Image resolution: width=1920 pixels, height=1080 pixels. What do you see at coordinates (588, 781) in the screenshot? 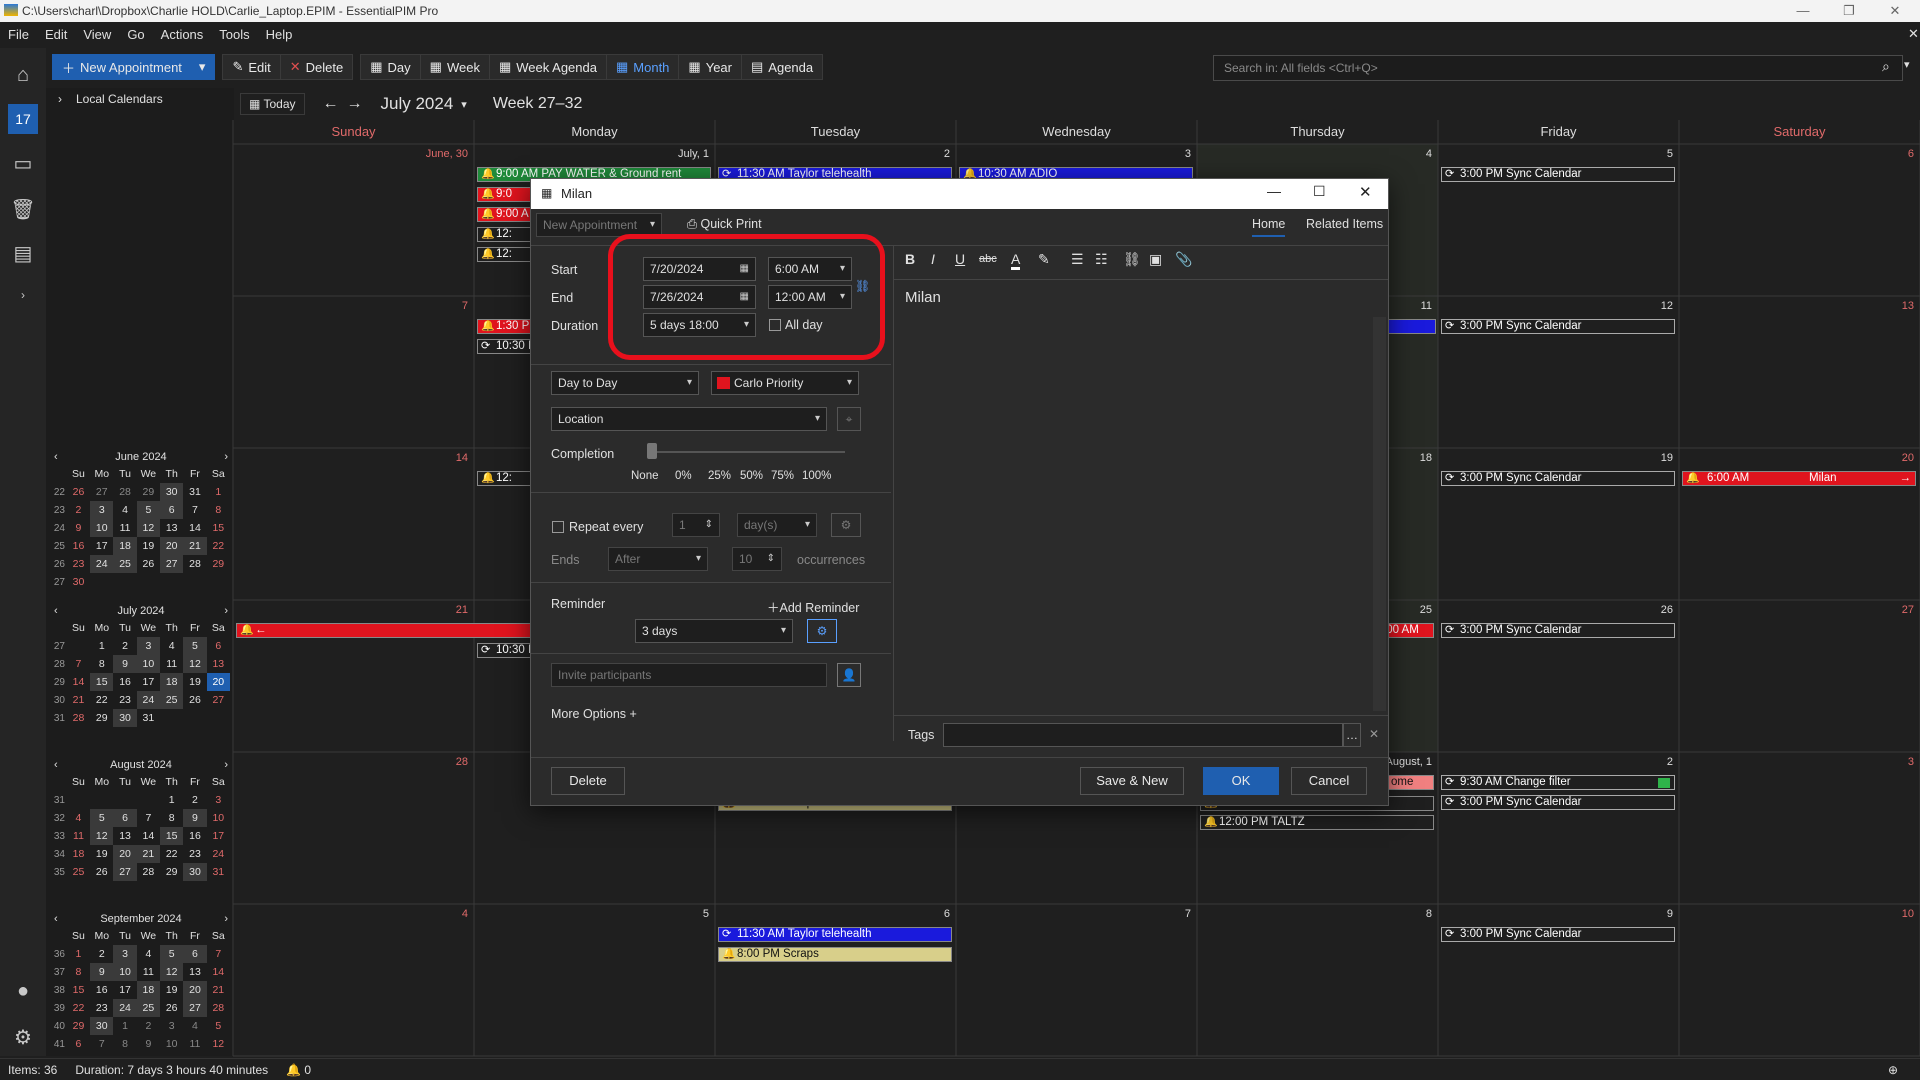
I see `delete-button: Delete` at bounding box center [588, 781].